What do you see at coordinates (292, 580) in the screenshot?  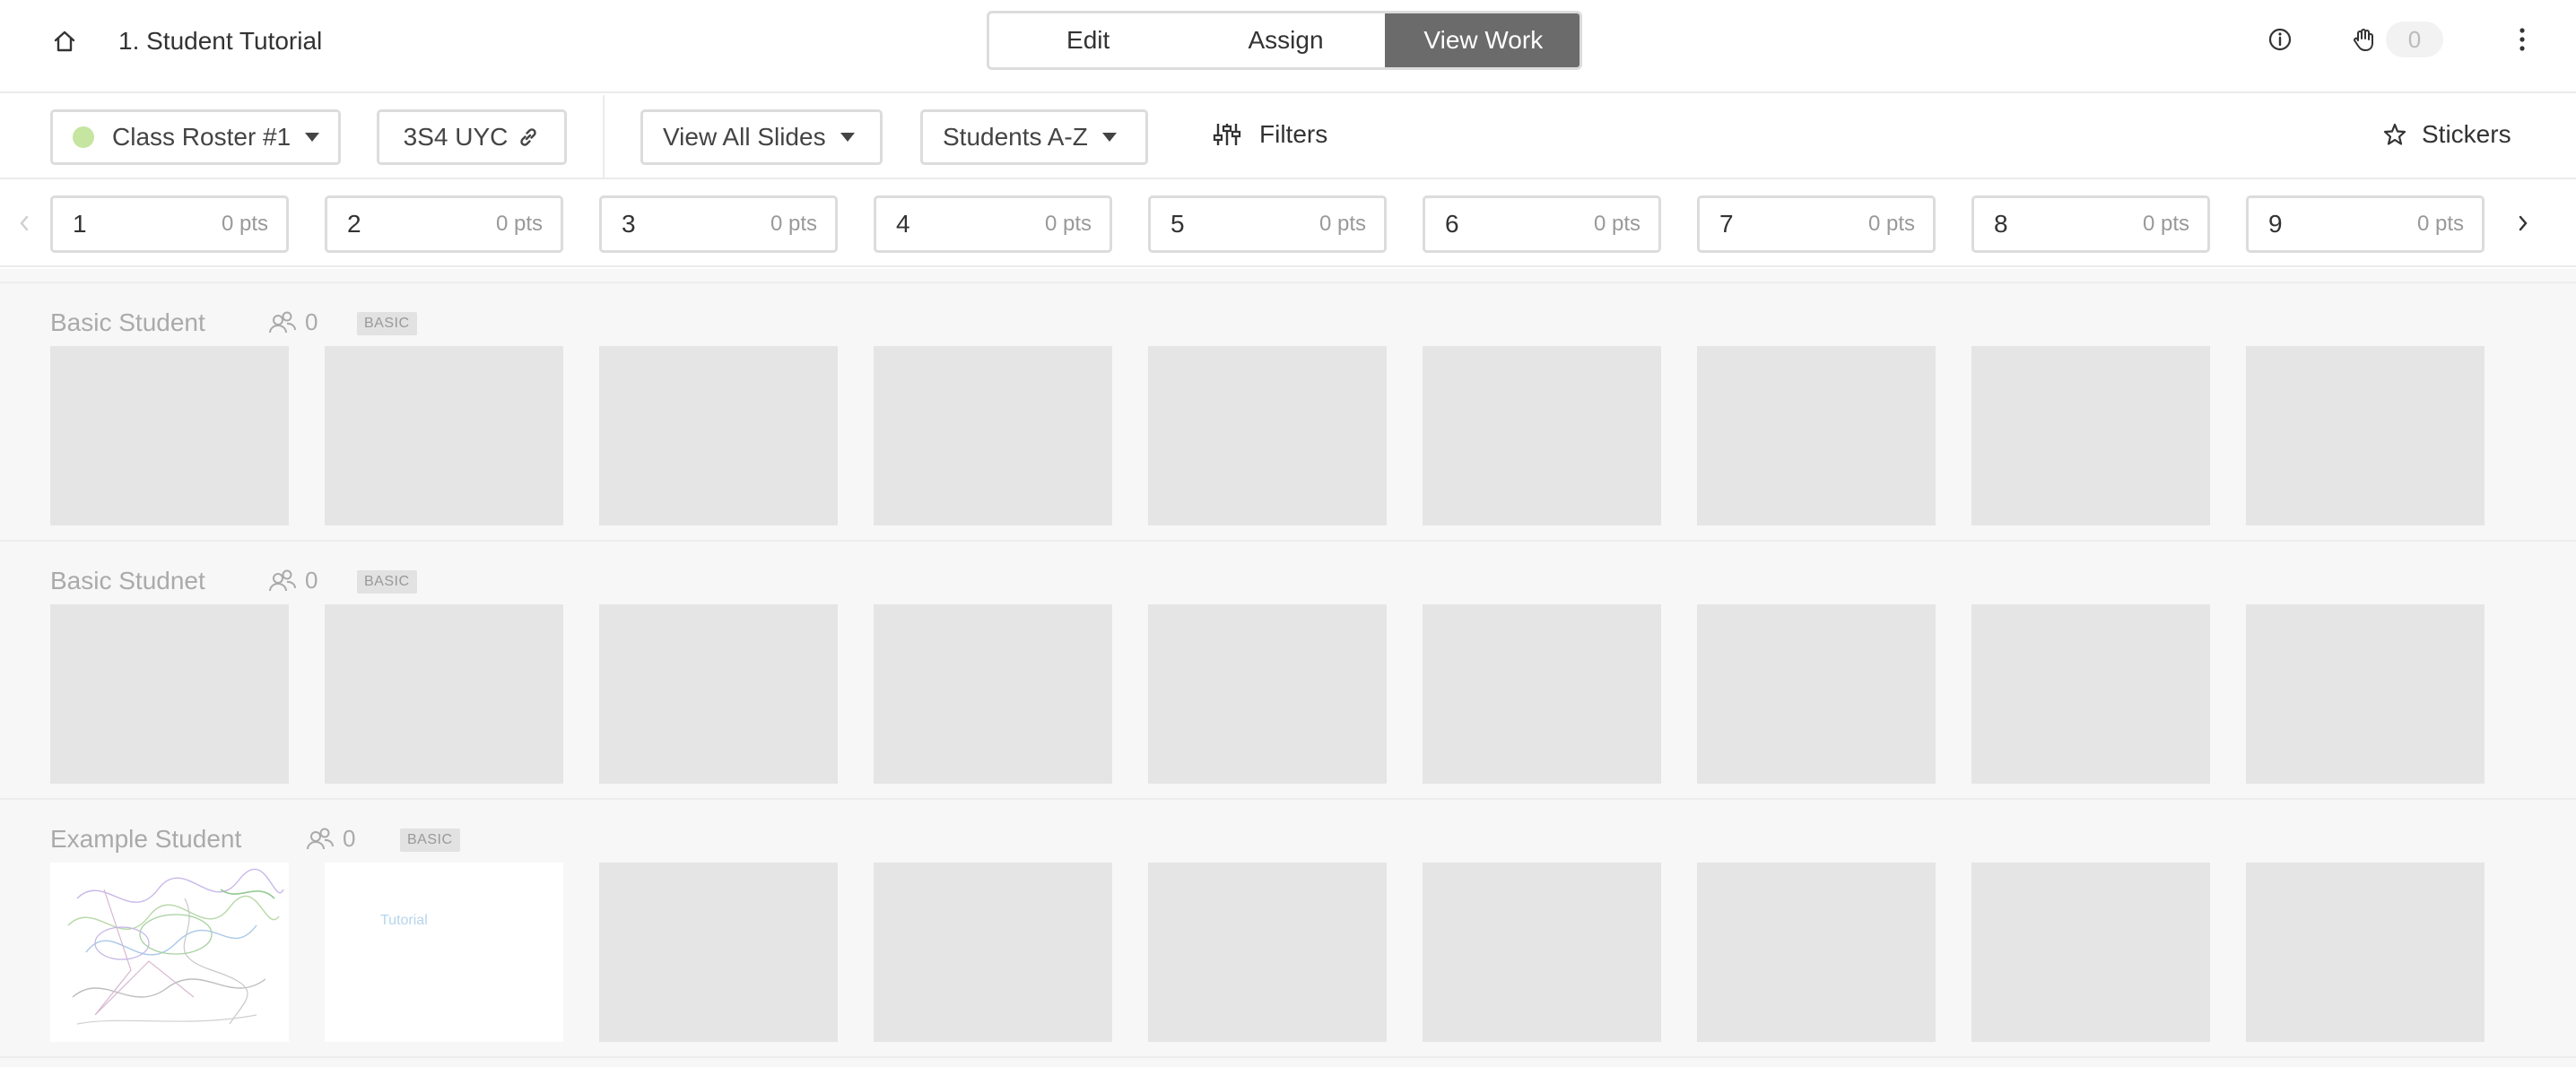 I see `student-meta: 0` at bounding box center [292, 580].